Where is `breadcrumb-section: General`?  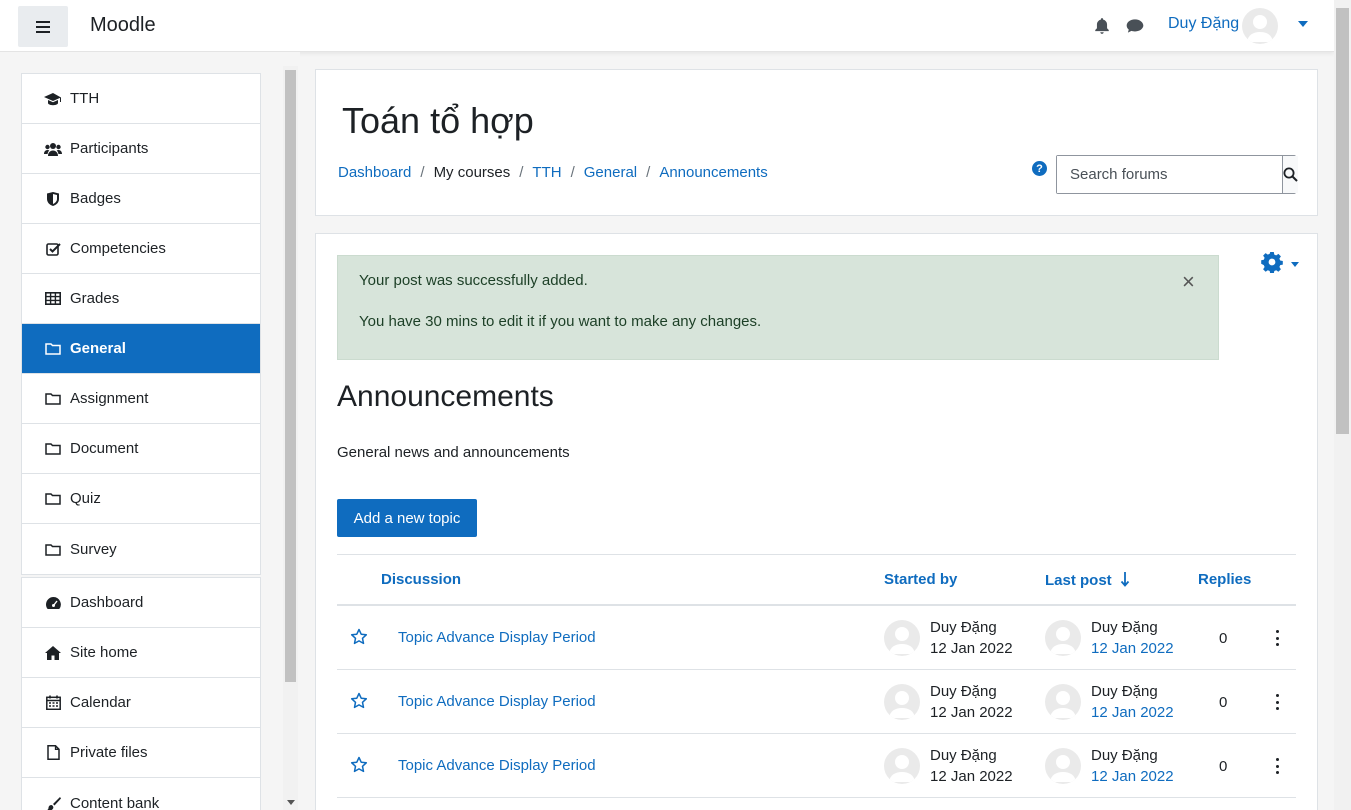
breadcrumb-section: General is located at coordinates (610, 172).